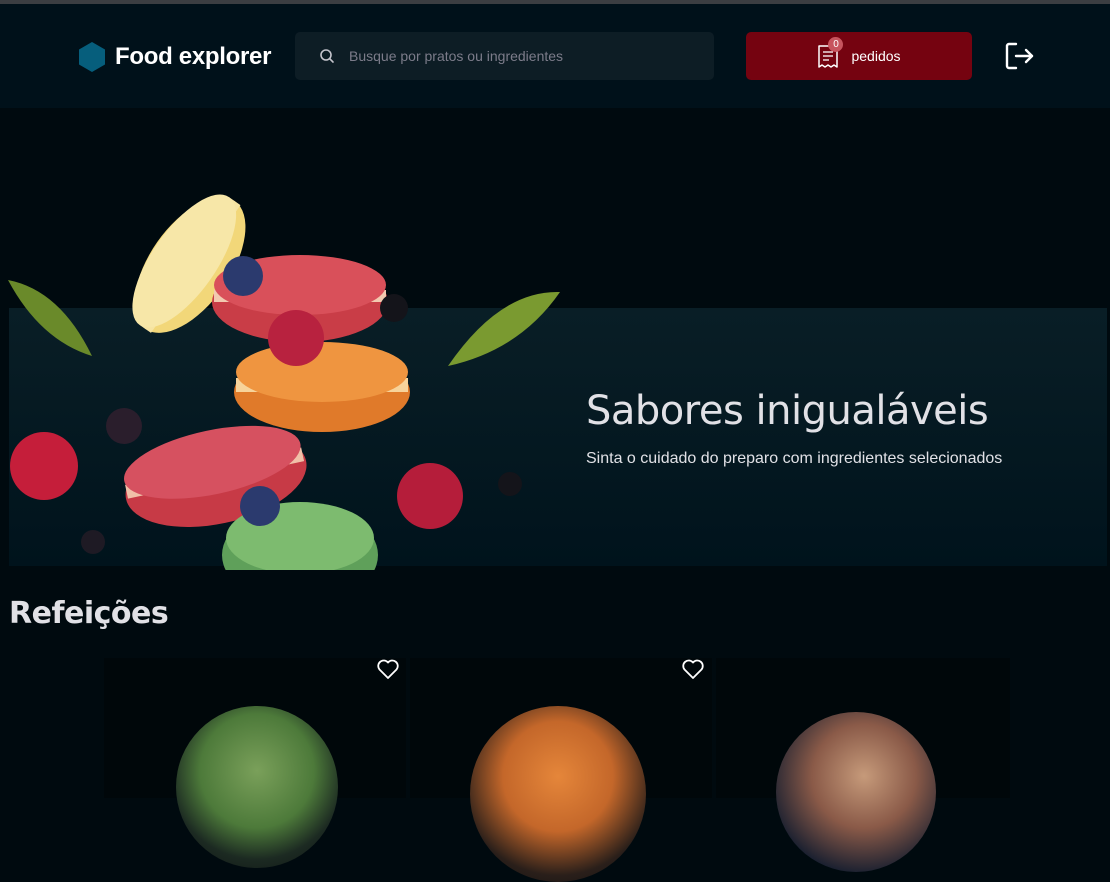 The image size is (1110, 882). Describe the element at coordinates (836, 44) in the screenshot. I see `orders-count-badge: 0` at that location.